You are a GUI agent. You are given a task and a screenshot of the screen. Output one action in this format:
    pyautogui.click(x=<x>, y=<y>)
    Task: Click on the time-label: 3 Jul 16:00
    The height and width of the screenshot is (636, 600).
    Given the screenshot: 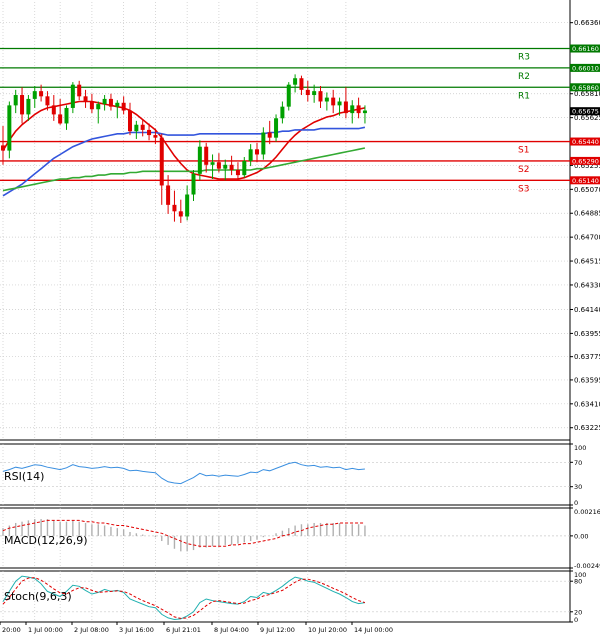 What is the action you would take?
    pyautogui.click(x=136, y=630)
    